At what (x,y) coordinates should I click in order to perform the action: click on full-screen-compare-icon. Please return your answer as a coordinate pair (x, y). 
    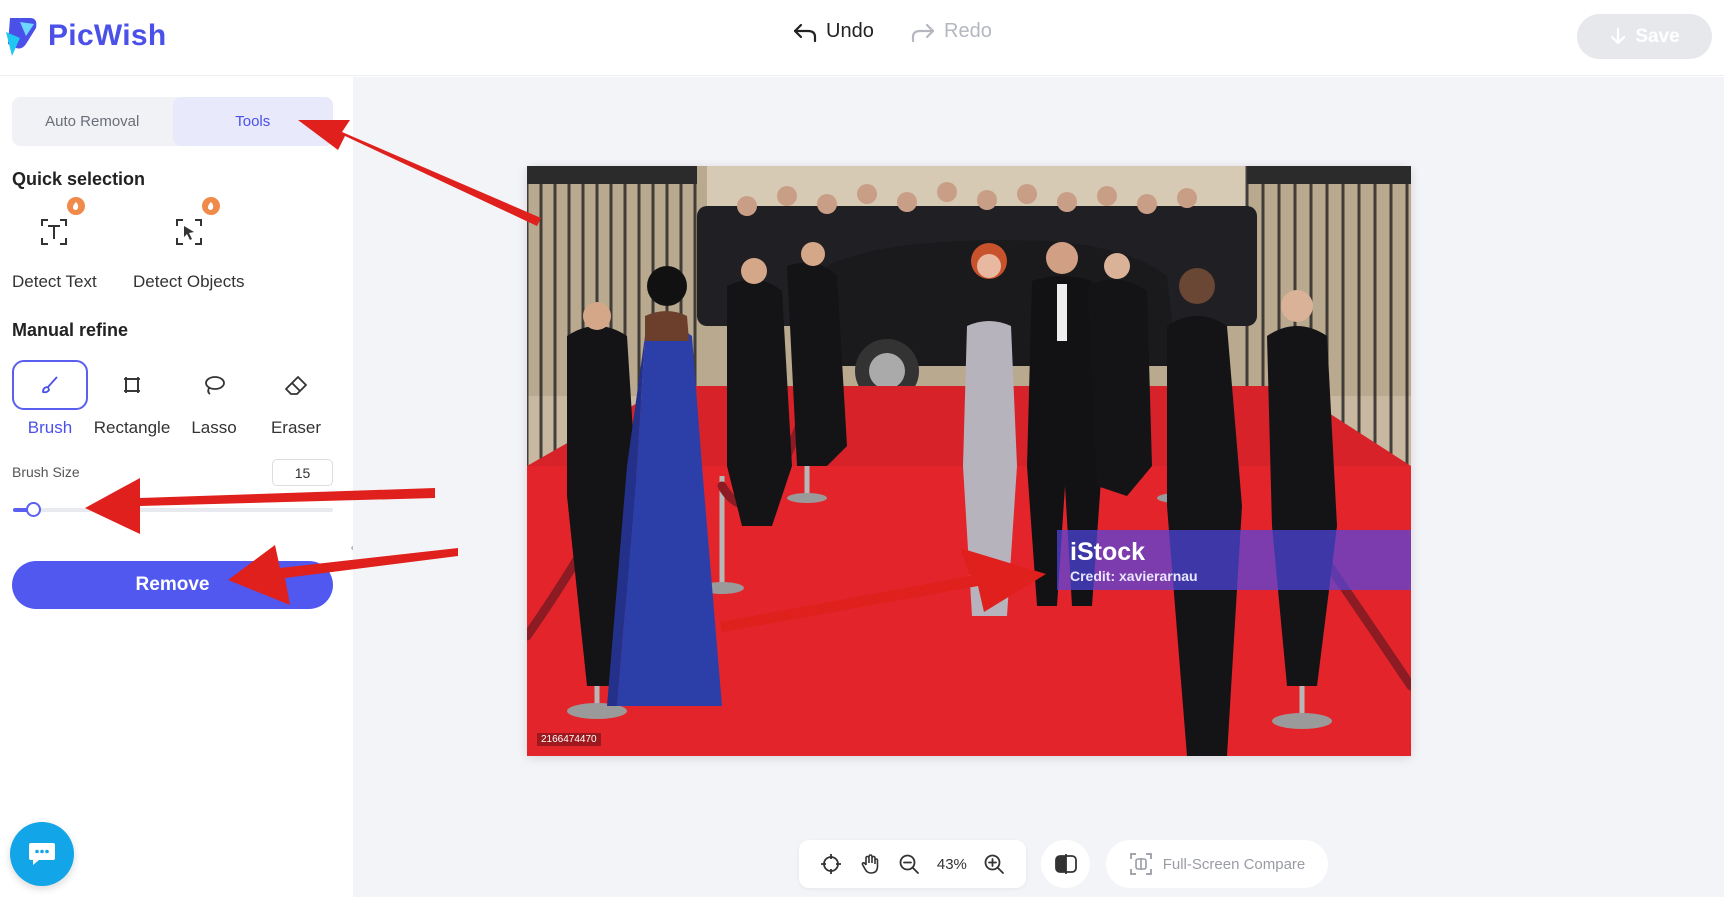
    Looking at the image, I should click on (1140, 864).